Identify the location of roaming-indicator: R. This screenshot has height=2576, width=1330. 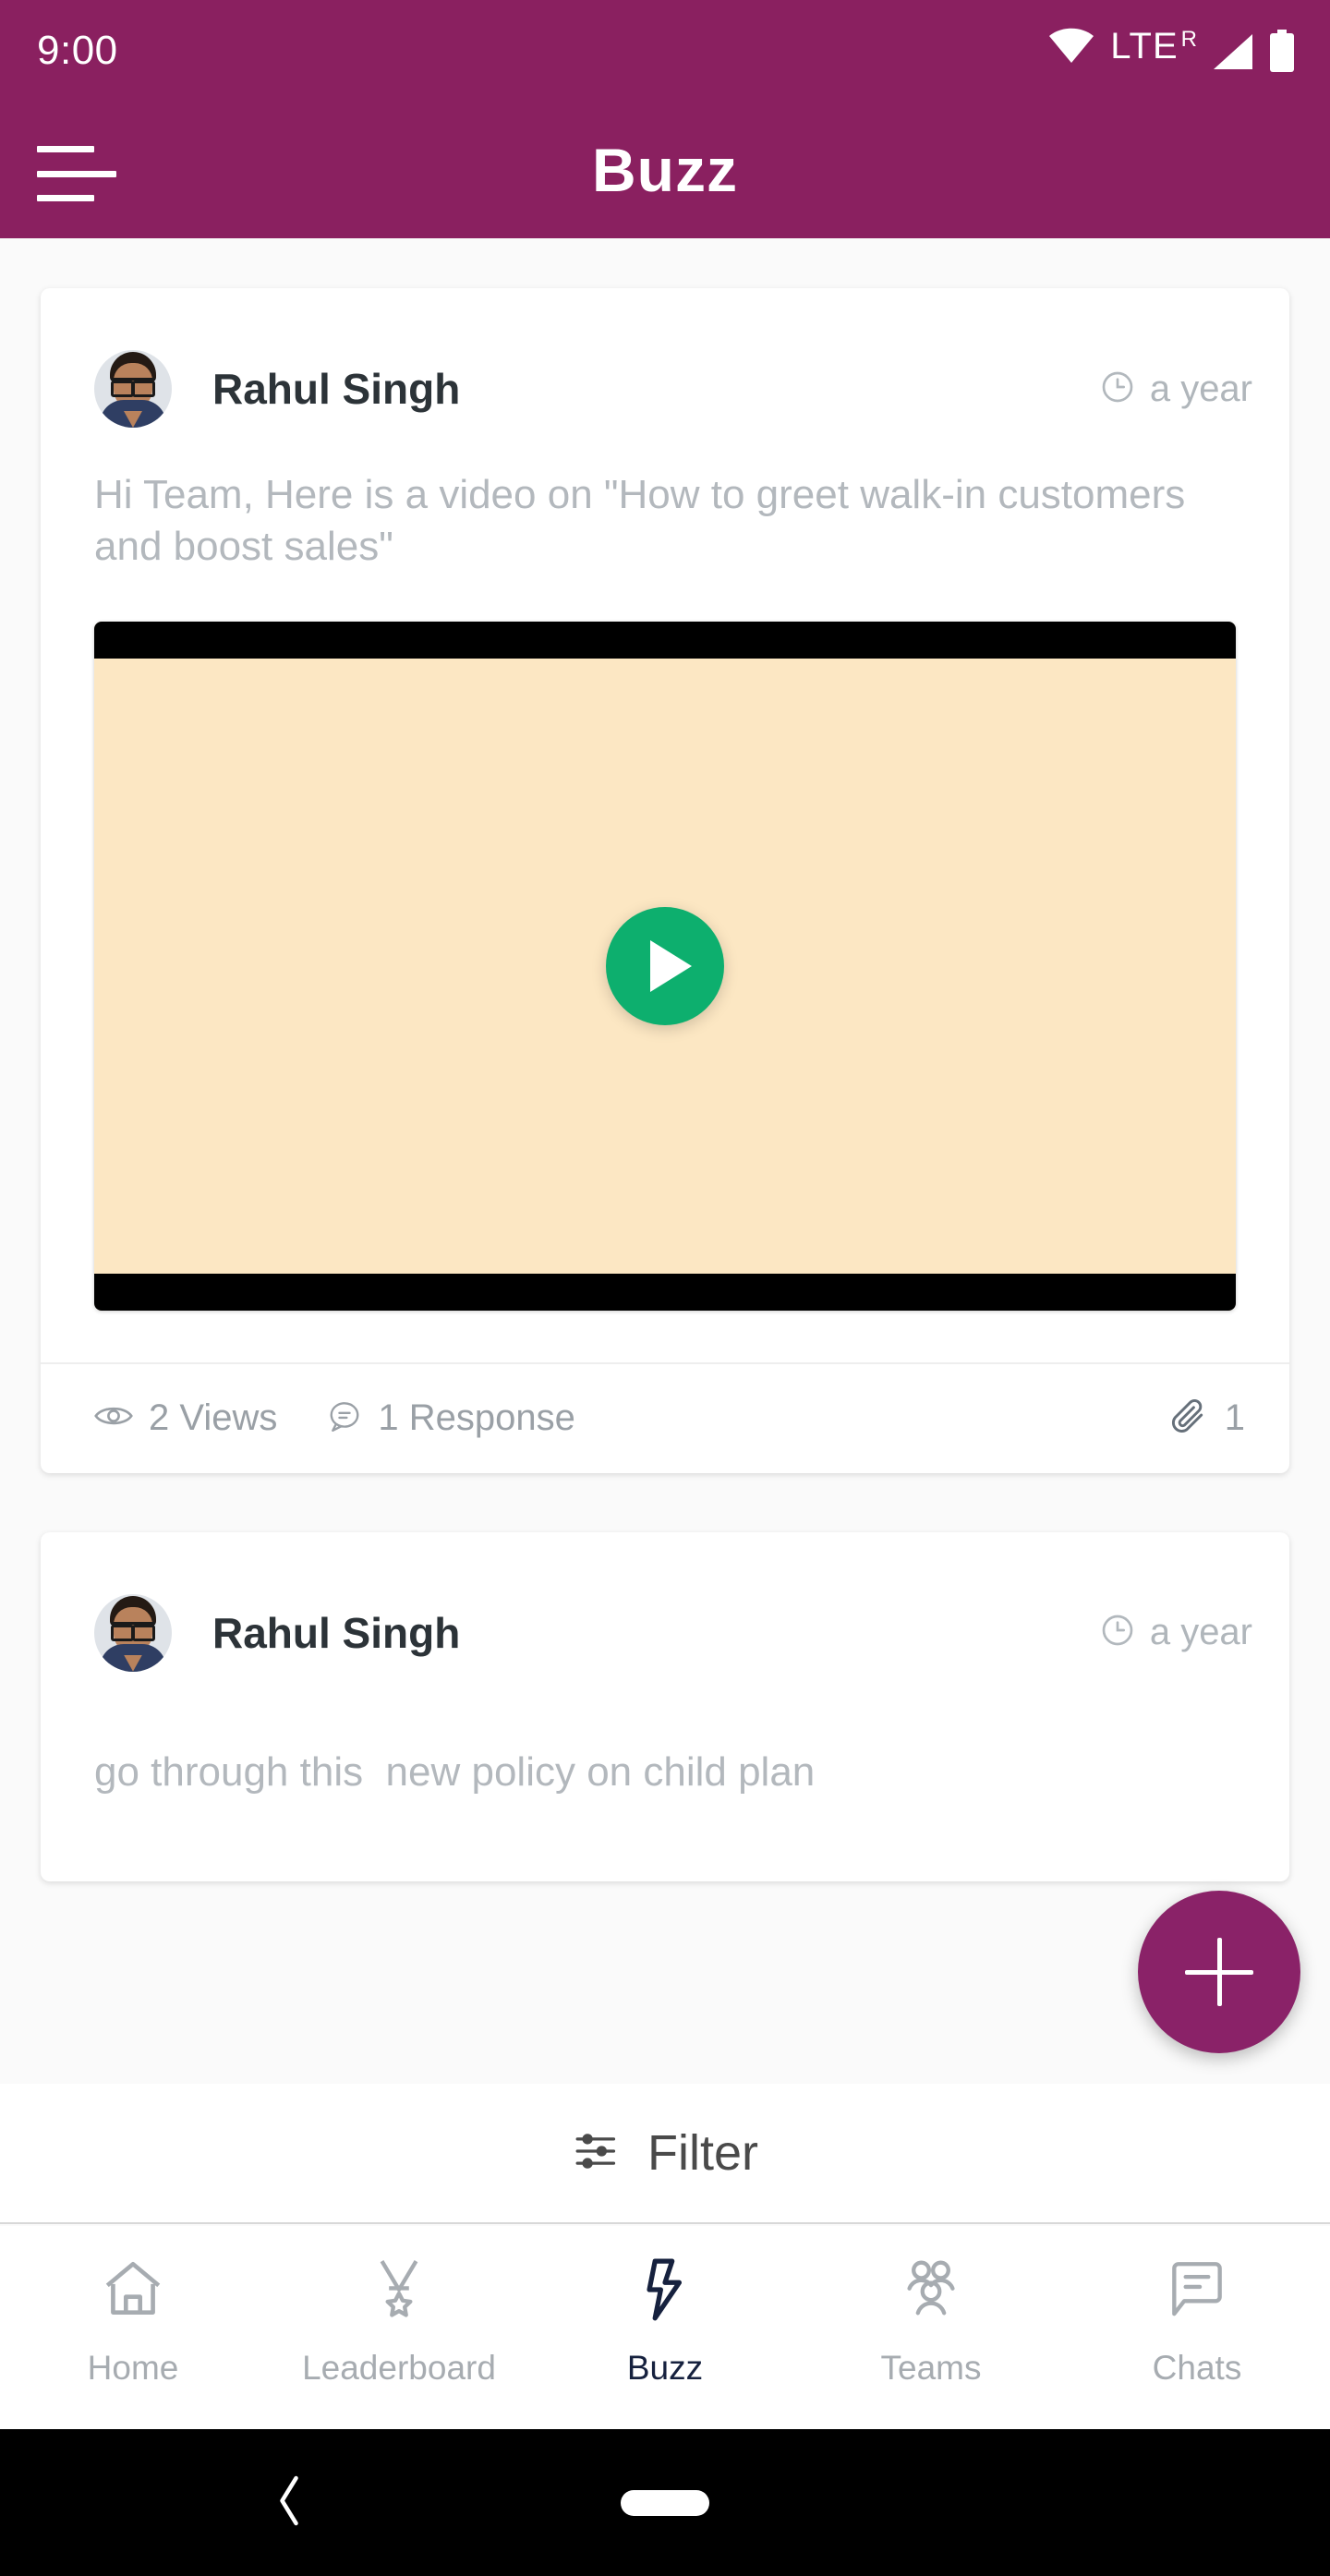
(1188, 39).